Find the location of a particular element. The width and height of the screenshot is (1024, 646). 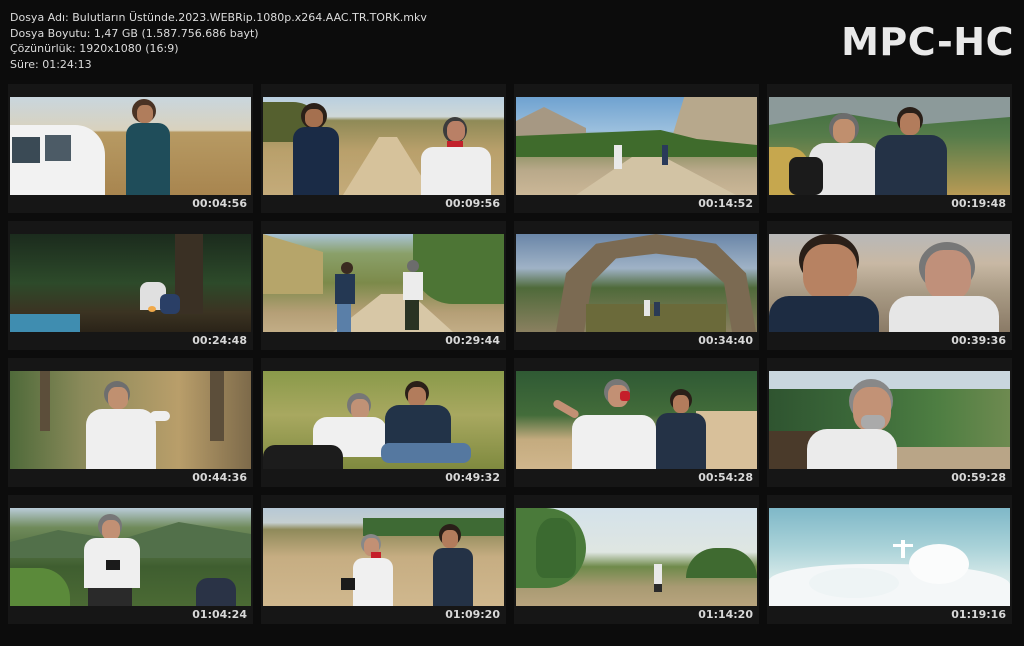

timestamp: 00:44:36 is located at coordinates (219, 477).